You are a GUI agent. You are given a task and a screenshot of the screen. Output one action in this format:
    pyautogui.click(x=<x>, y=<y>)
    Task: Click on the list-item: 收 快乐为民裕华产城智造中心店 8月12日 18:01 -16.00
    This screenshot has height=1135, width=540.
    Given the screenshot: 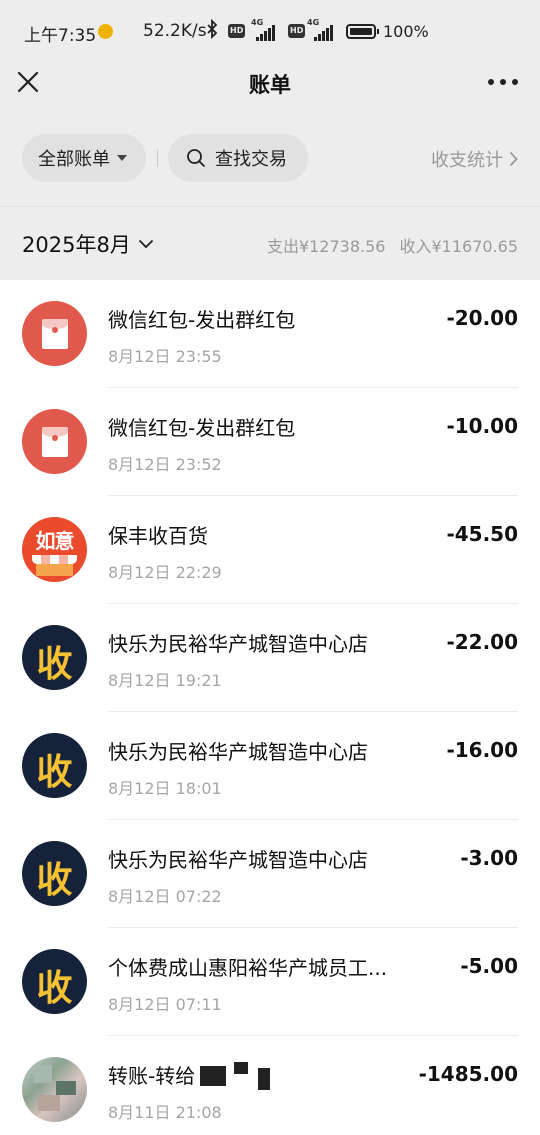 What is the action you would take?
    pyautogui.click(x=270, y=766)
    